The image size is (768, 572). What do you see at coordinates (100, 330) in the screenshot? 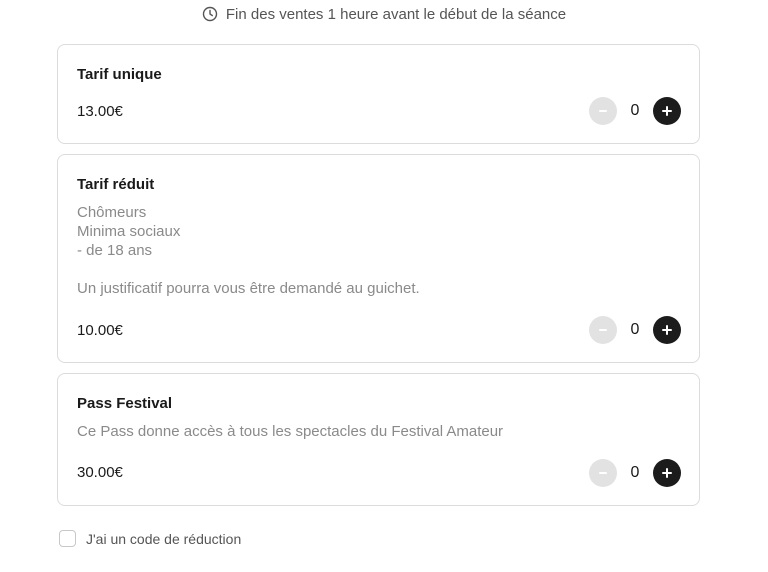
I see `ticket-price: 10.00€` at bounding box center [100, 330].